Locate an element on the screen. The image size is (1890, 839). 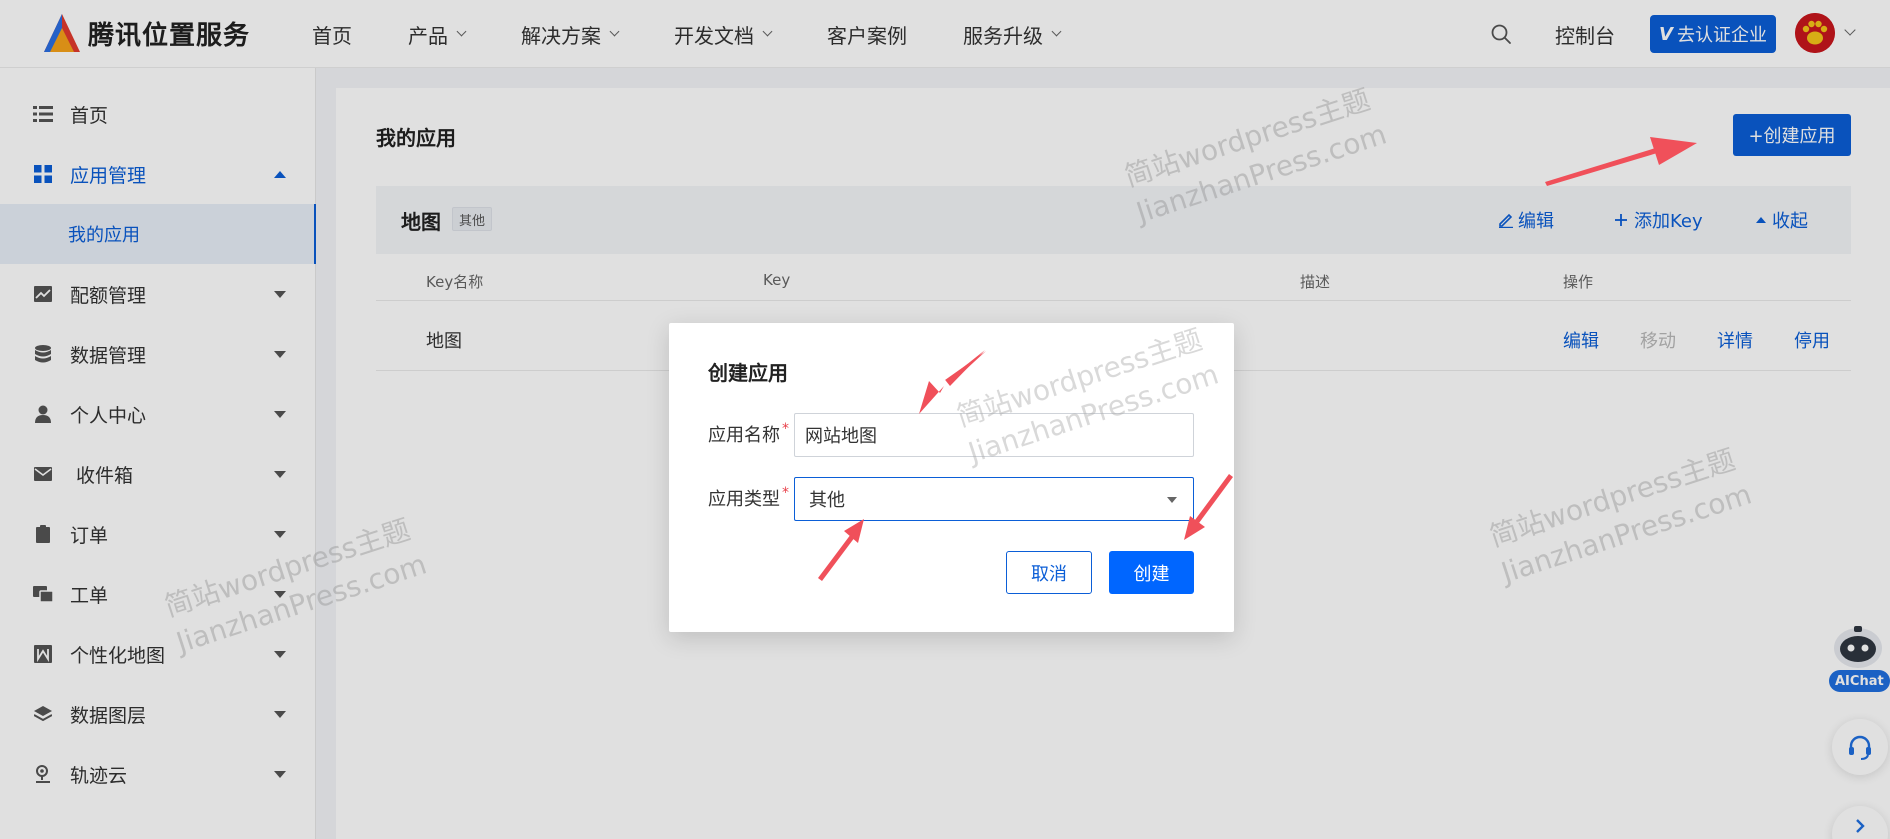
app-type-label: 应用类型 * is located at coordinates (748, 497).